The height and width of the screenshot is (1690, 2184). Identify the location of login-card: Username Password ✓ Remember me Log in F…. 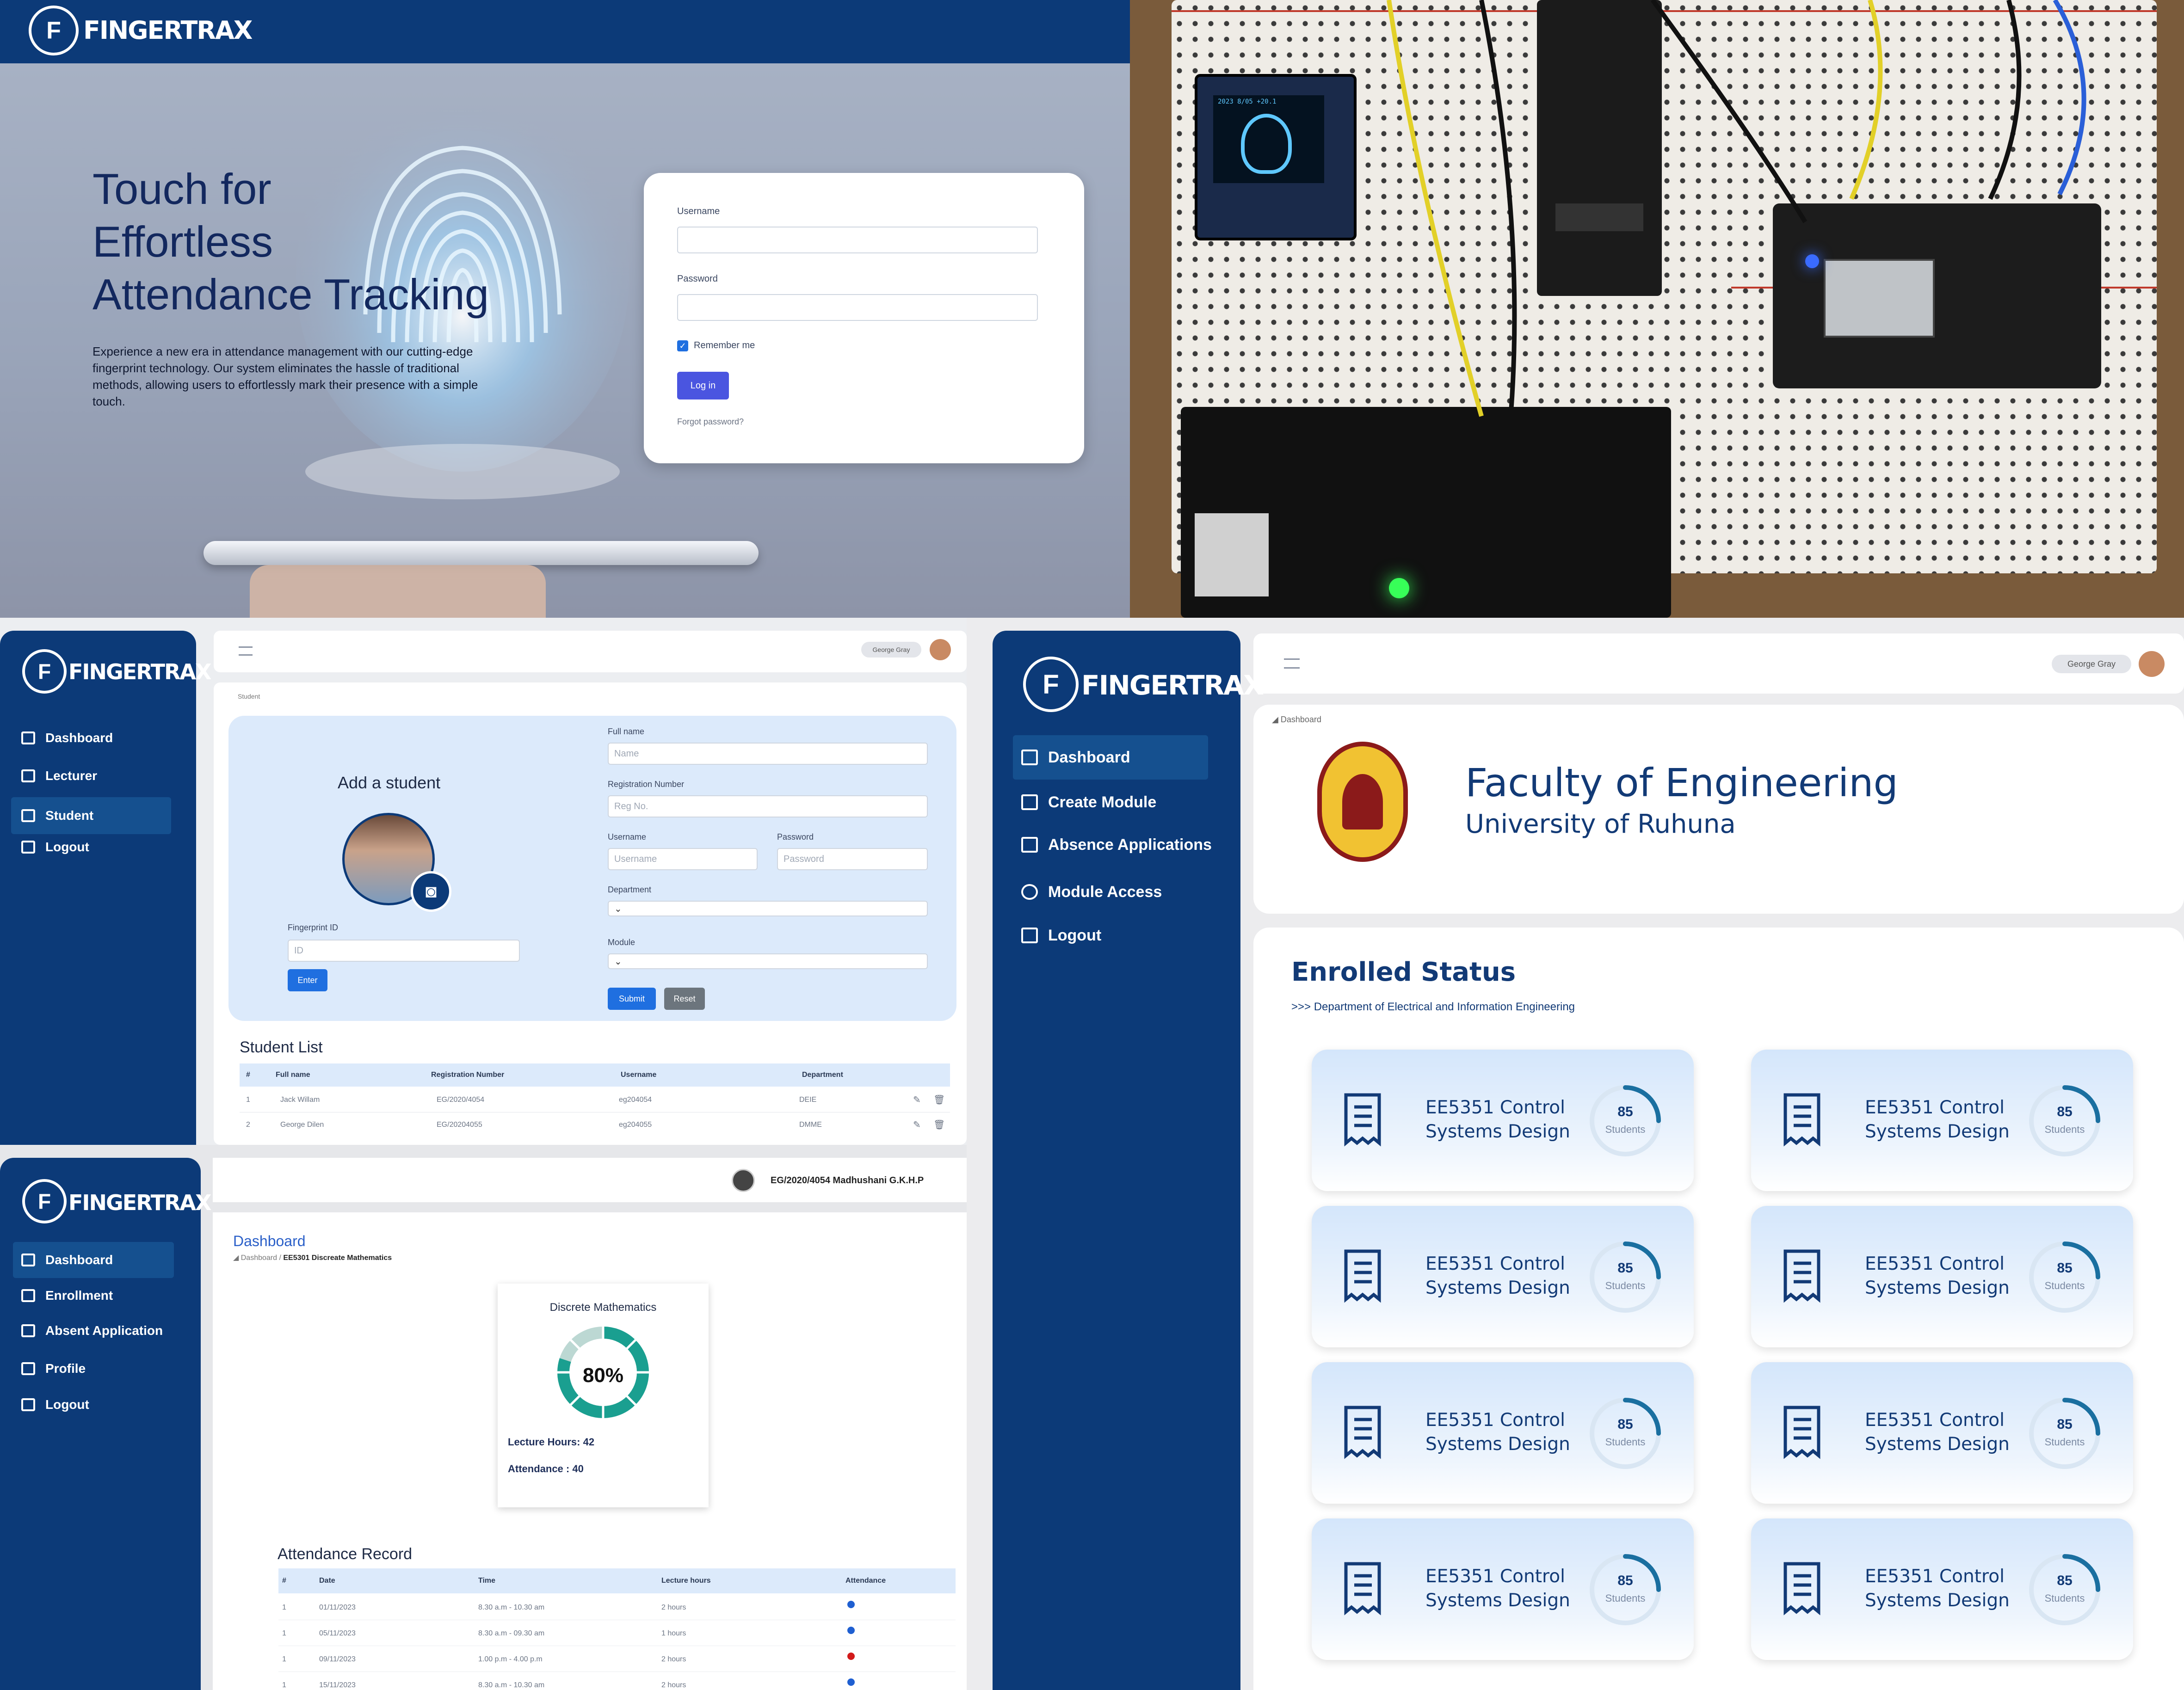
(864, 318).